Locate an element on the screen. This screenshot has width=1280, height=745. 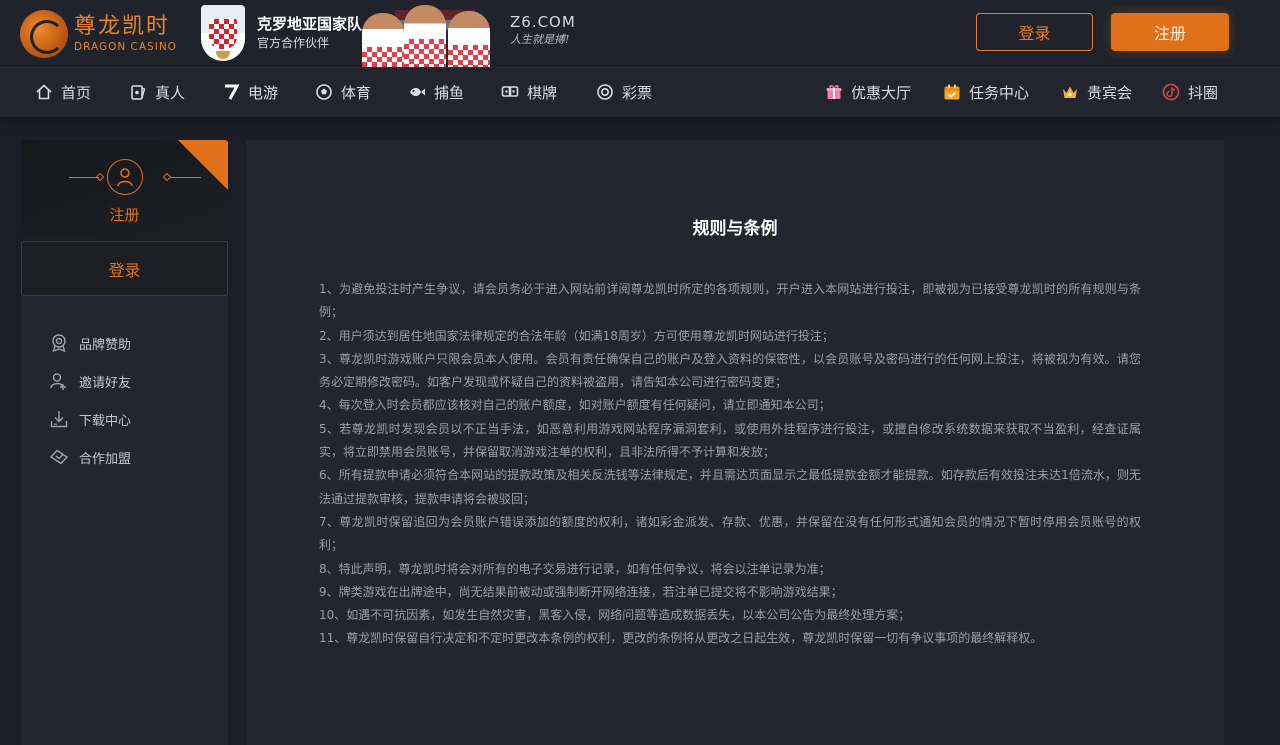
nav-item-live: 真人 is located at coordinates (157, 92).